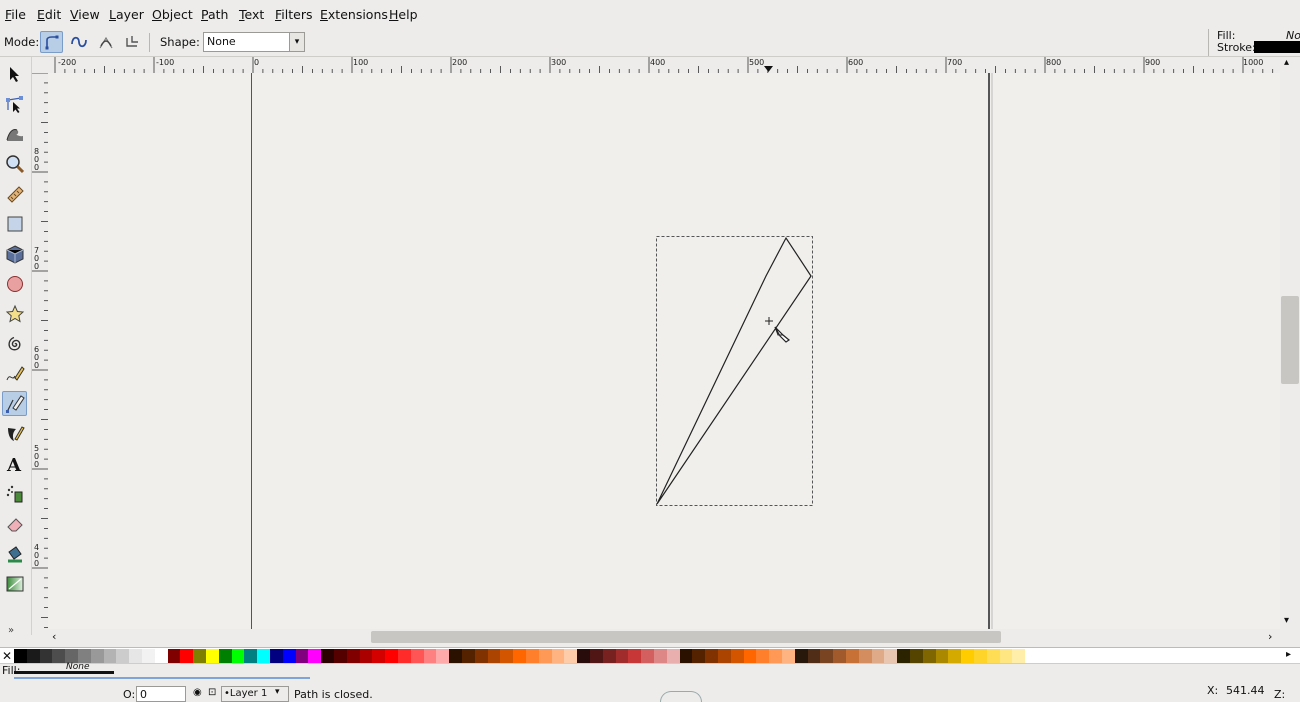  Describe the element at coordinates (293, 14) in the screenshot. I see `menu-filters: Filters` at that location.